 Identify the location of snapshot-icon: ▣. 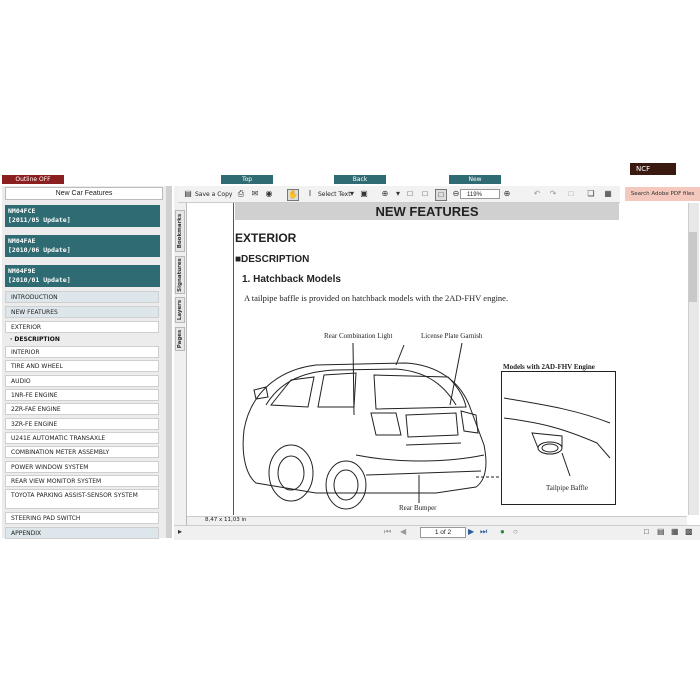
(364, 194).